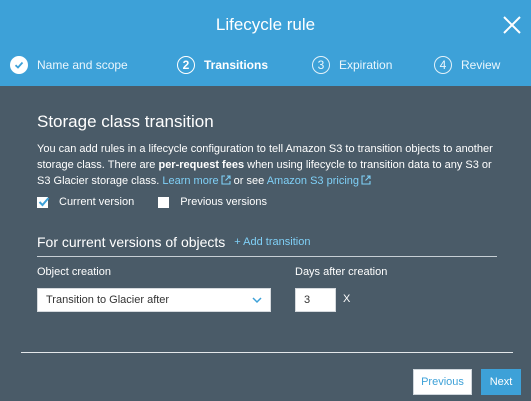  I want to click on step-number: 3, so click(321, 65).